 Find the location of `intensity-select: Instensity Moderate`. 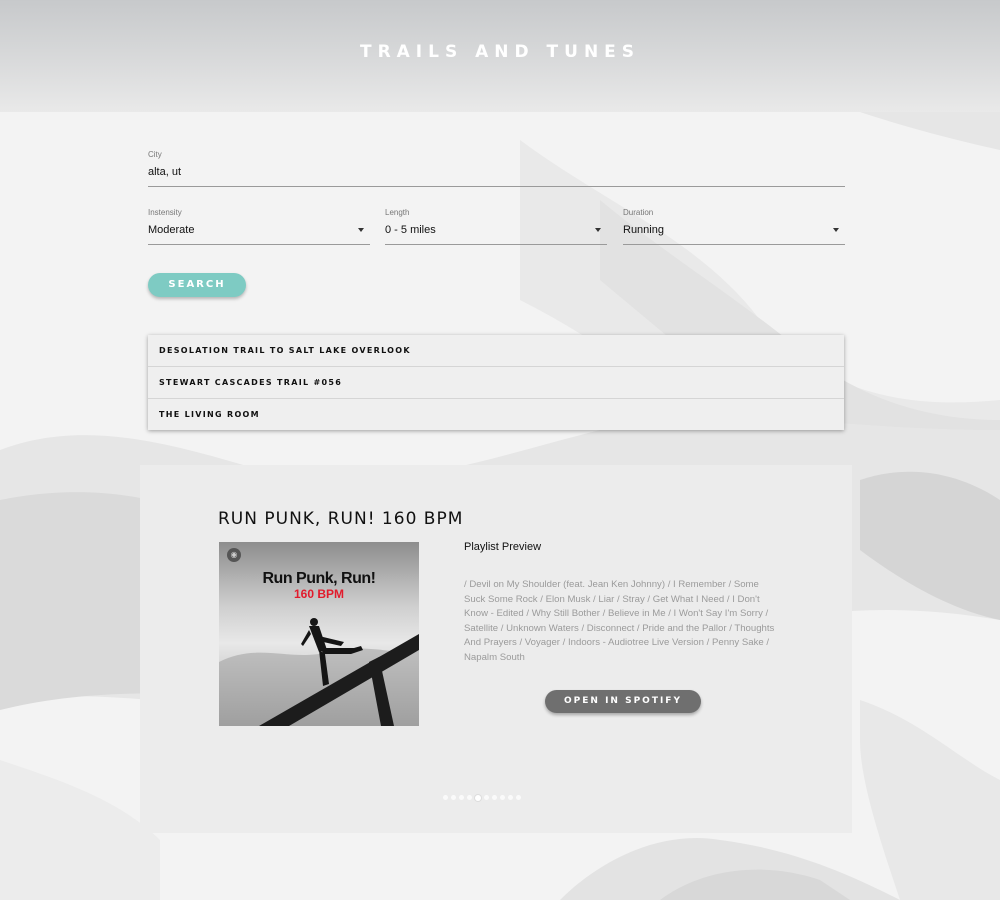

intensity-select: Instensity Moderate is located at coordinates (259, 226).